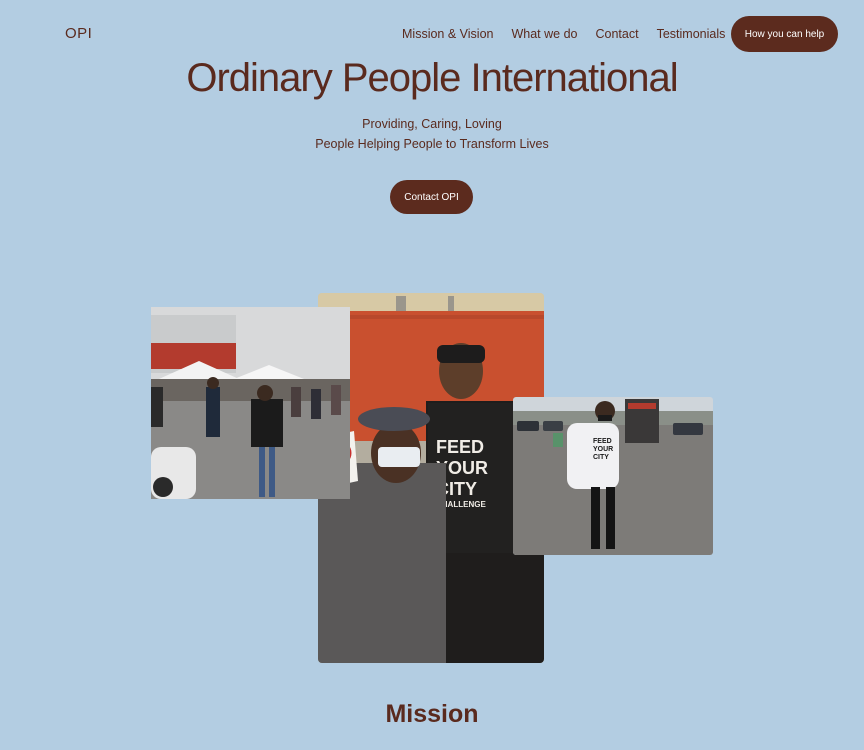 Image resolution: width=864 pixels, height=750 pixels. I want to click on mission-heading: Mission, so click(432, 714).